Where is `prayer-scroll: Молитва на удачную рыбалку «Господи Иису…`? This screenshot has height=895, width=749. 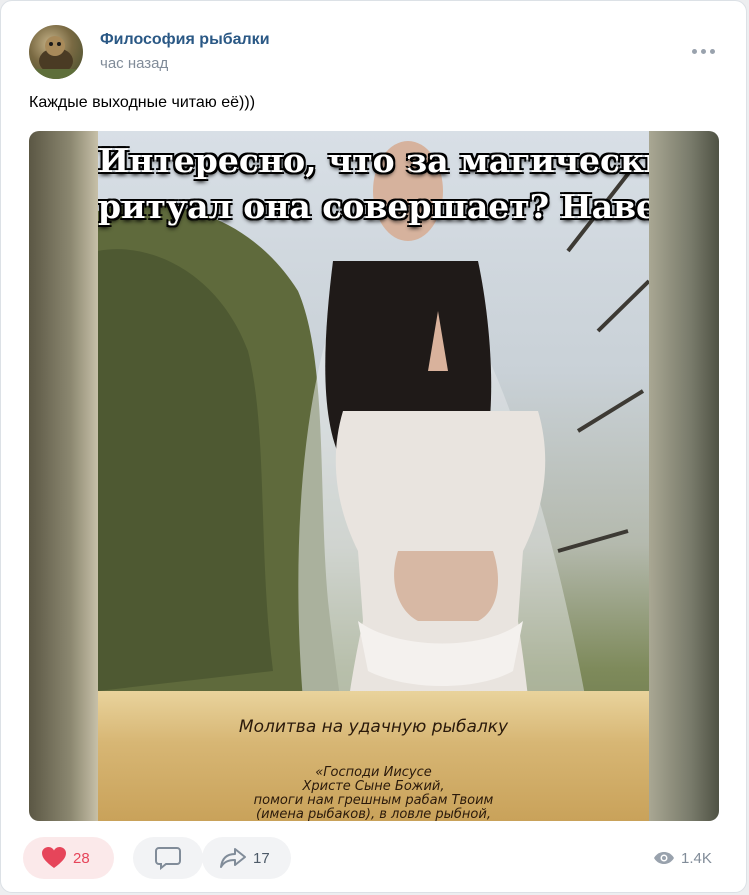 prayer-scroll: Молитва на удачную рыбалку «Господи Иису… is located at coordinates (373, 756).